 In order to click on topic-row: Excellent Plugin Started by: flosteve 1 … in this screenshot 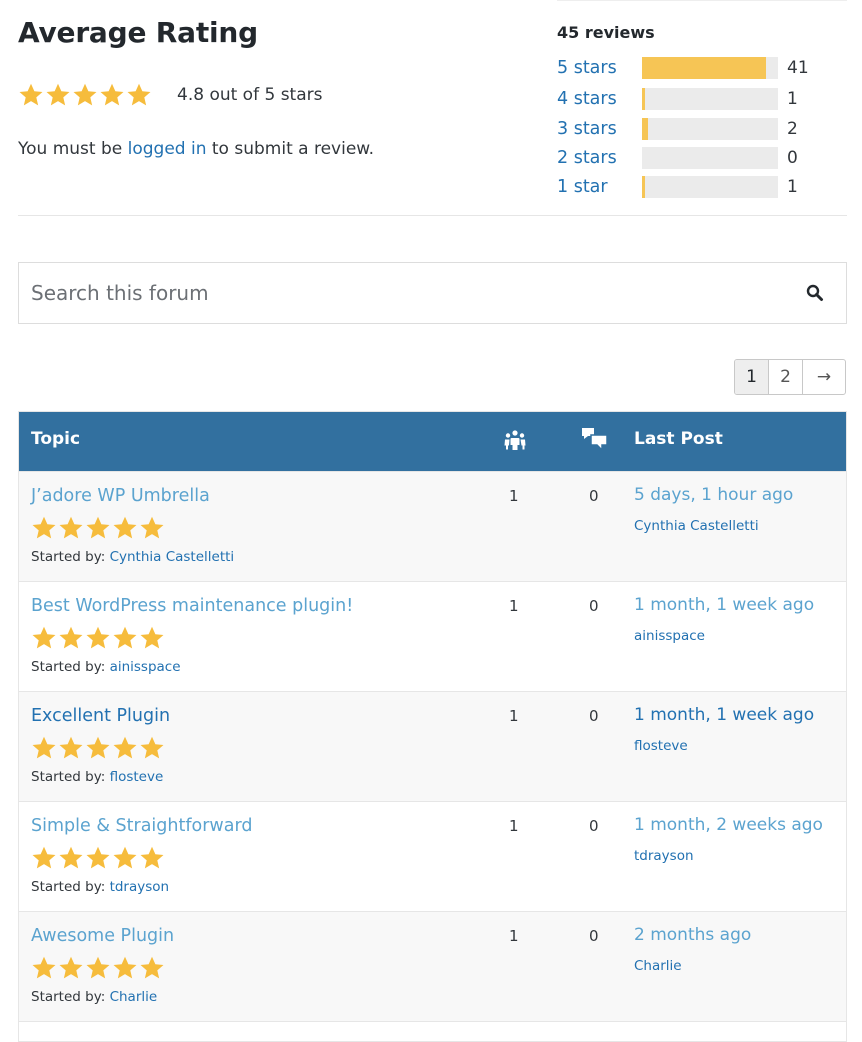, I will do `click(432, 746)`.